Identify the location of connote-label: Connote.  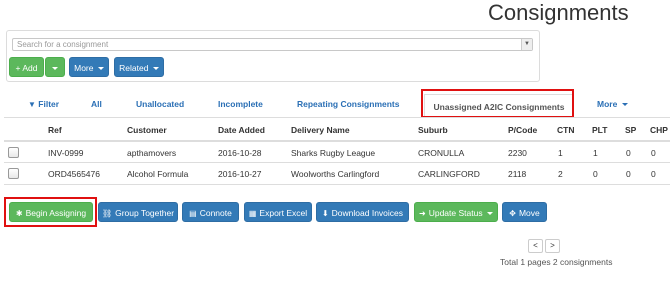
(215, 213).